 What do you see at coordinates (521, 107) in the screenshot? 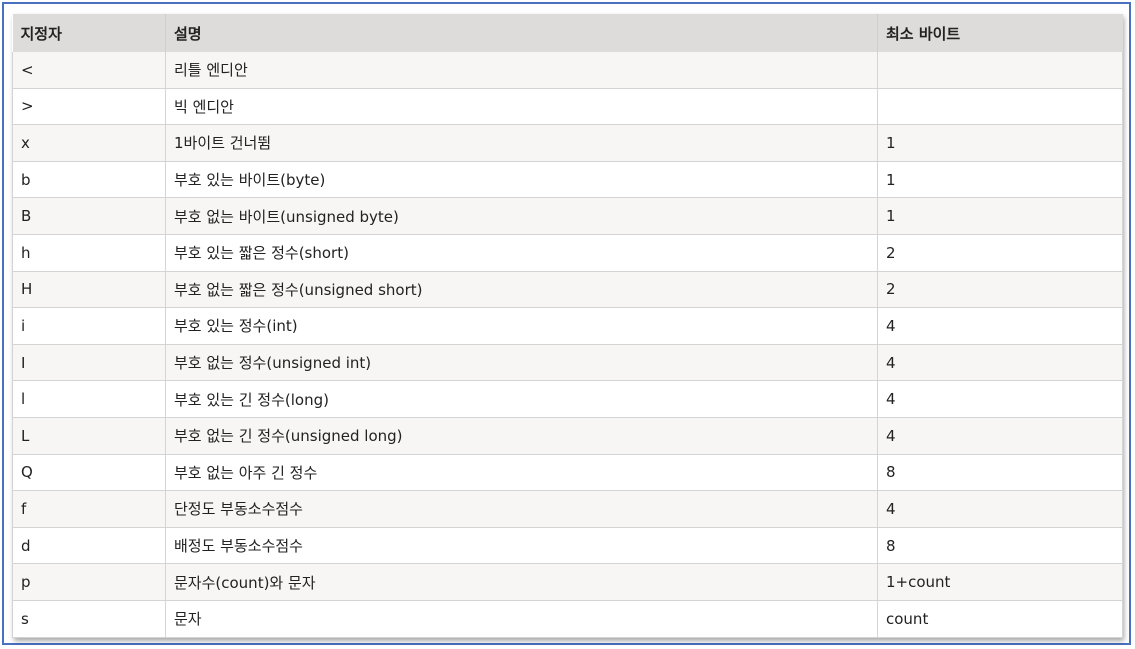
I see `cell-description: 빅 엔디안` at bounding box center [521, 107].